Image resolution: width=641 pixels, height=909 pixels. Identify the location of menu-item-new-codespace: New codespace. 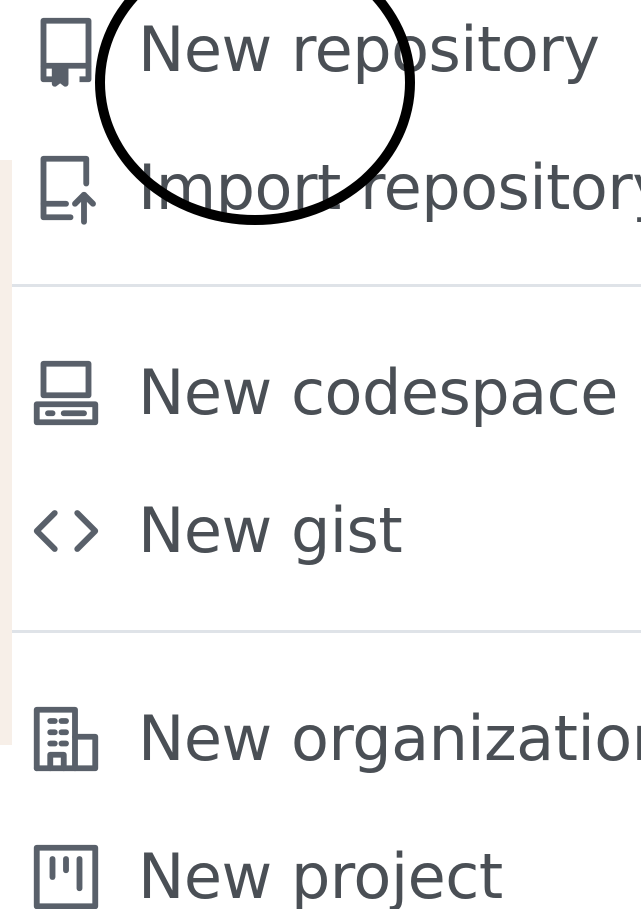
(320, 393).